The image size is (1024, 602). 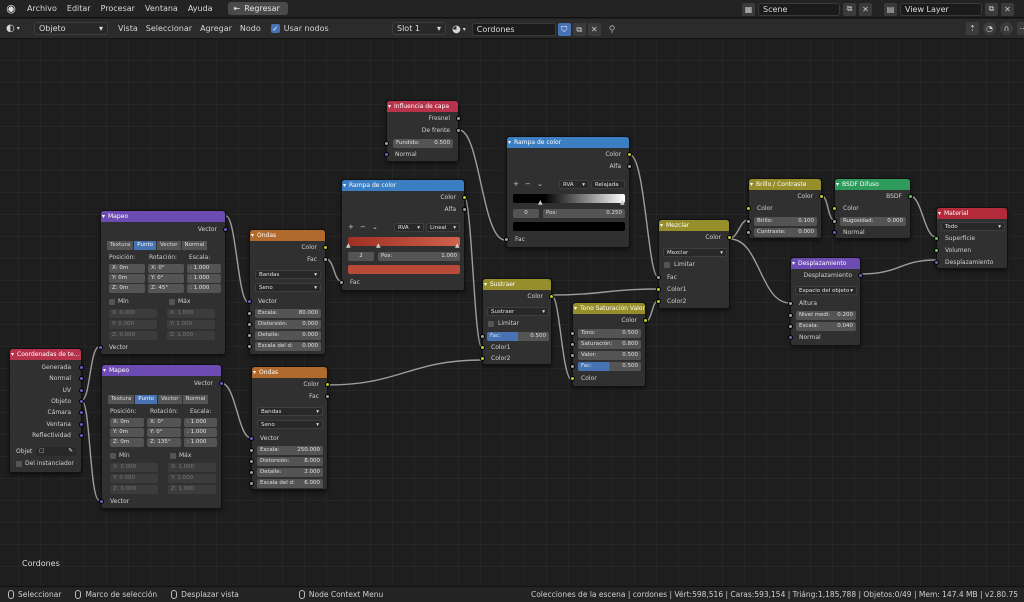 I want to click on scale-field: Escala: 250.000, so click(x=290, y=450).